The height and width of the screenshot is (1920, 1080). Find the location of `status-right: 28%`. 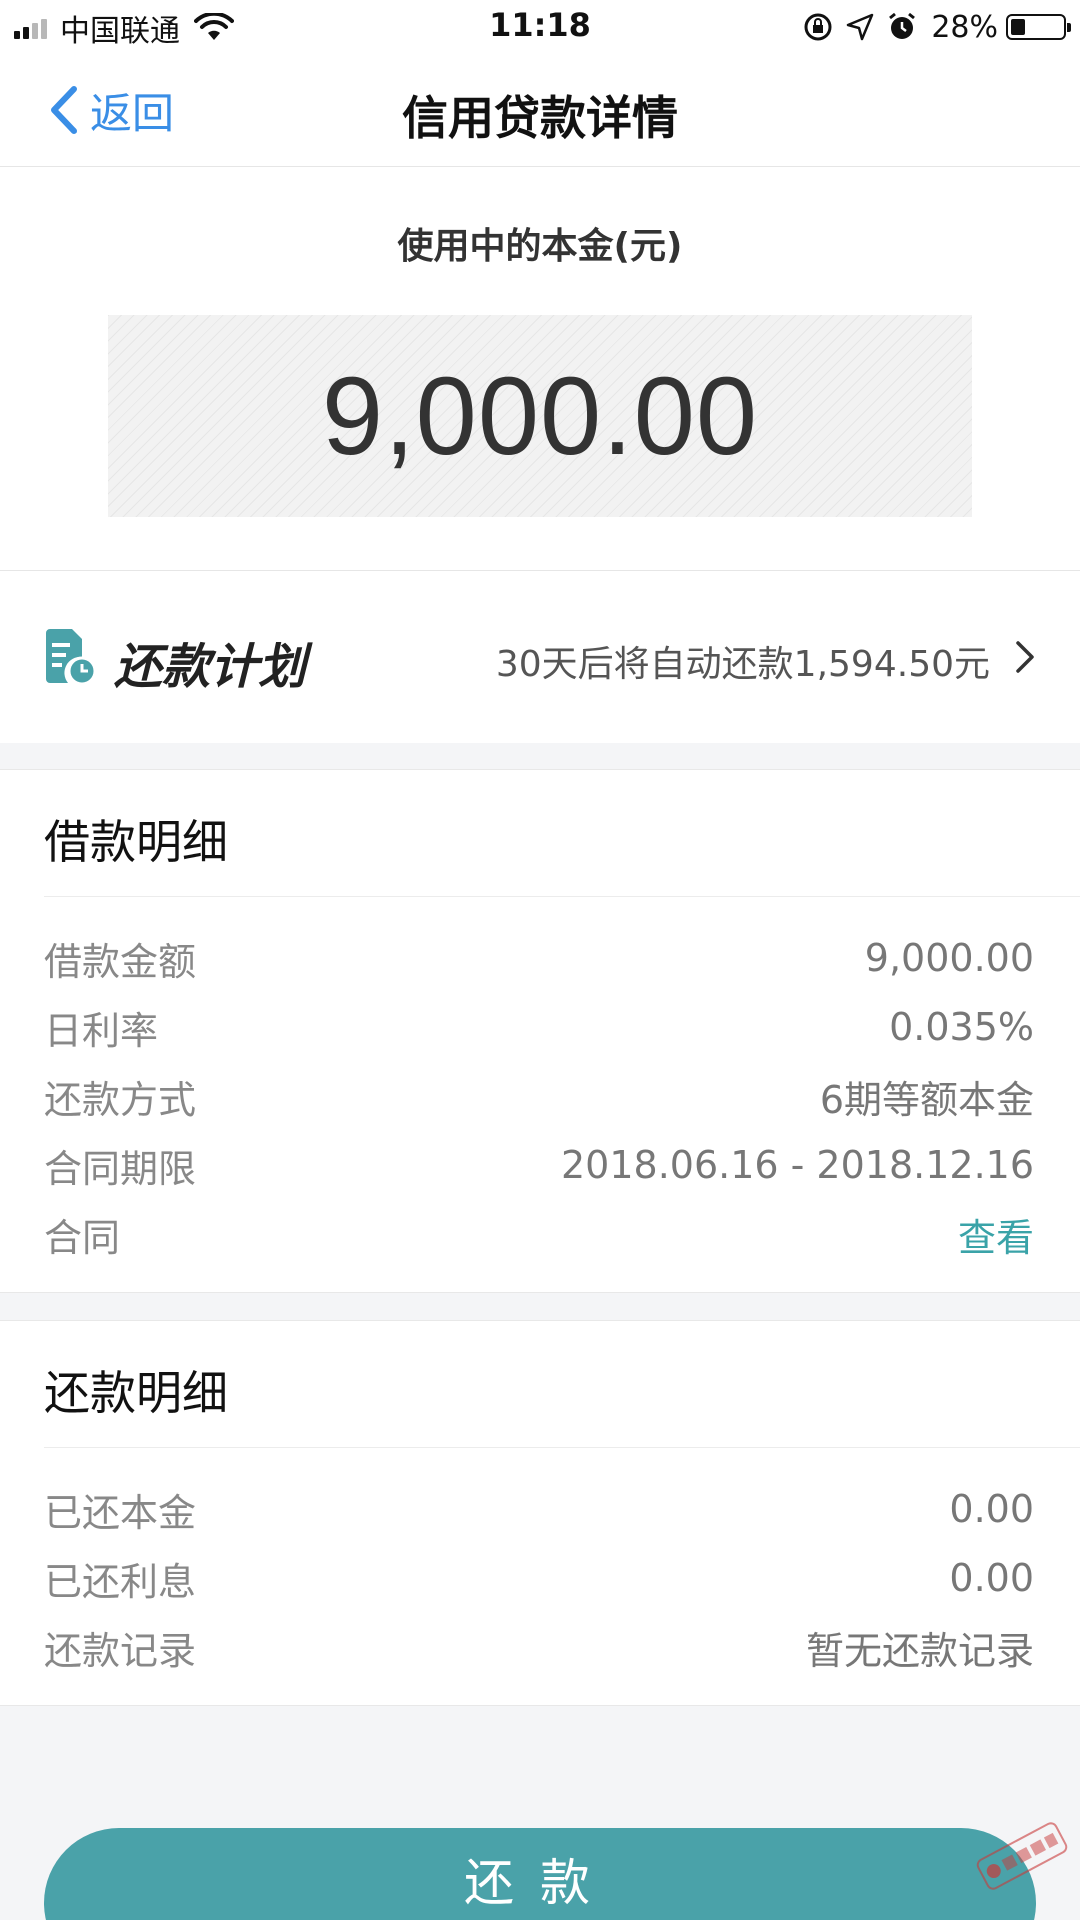

status-right: 28% is located at coordinates (931, 27).